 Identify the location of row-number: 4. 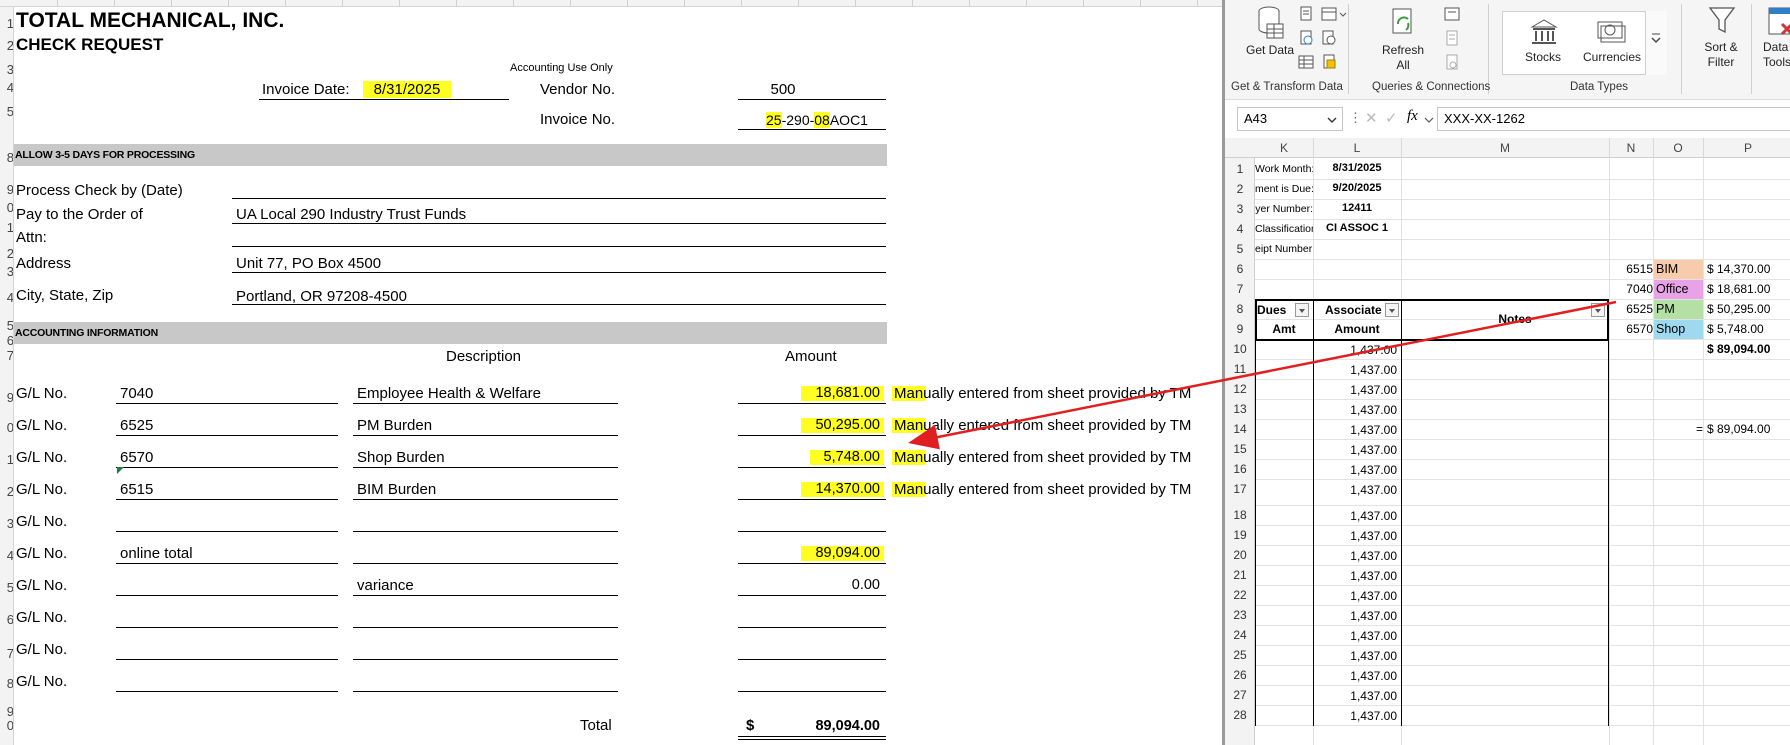
(1240, 229).